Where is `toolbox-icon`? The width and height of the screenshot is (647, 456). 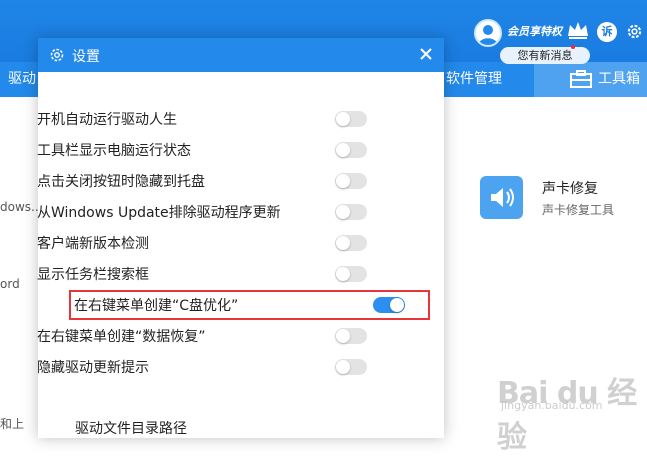
toolbox-icon is located at coordinates (581, 79).